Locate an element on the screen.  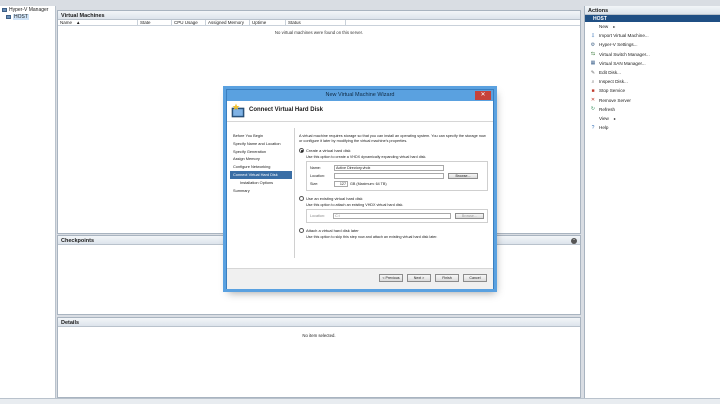
san-icon: ▦ is located at coordinates (593, 63).